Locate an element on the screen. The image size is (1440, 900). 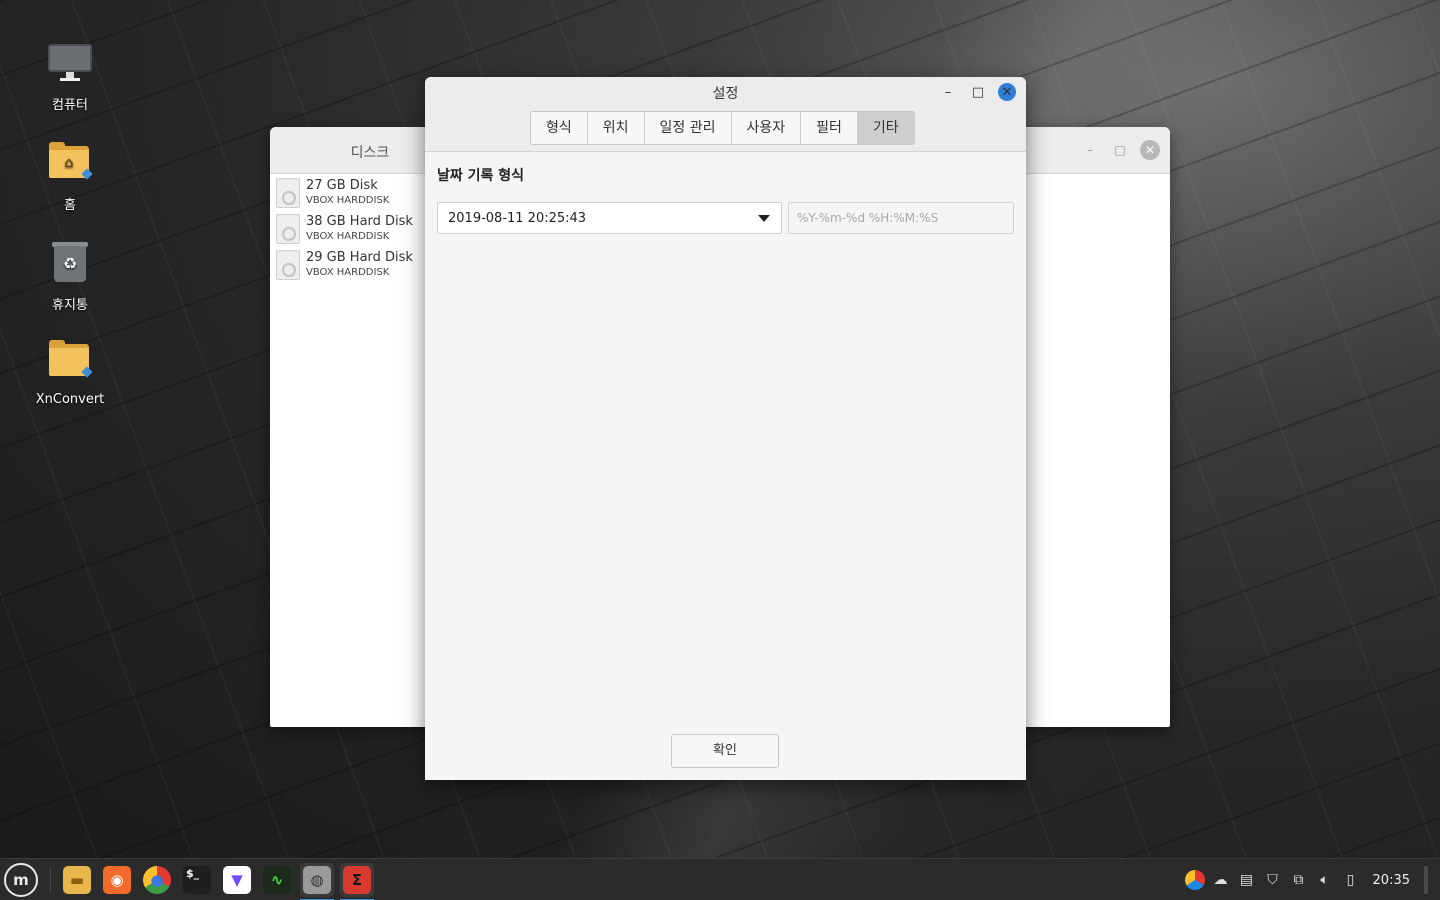
activity-graph-icon: ∿ is located at coordinates (277, 880).